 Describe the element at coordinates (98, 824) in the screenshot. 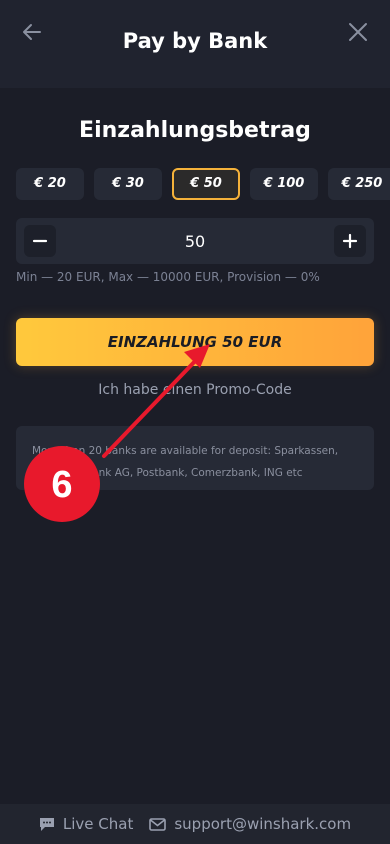

I see `live-chat-label: Live Chat` at that location.